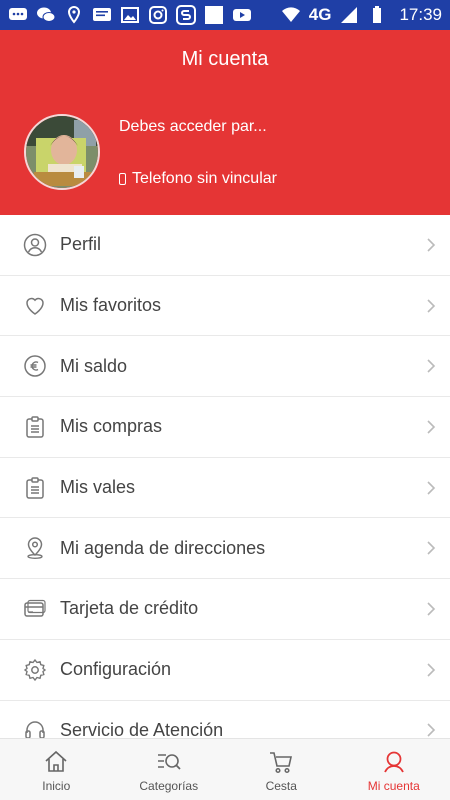  Describe the element at coordinates (116, 669) in the screenshot. I see `menu-label: Configuración` at that location.